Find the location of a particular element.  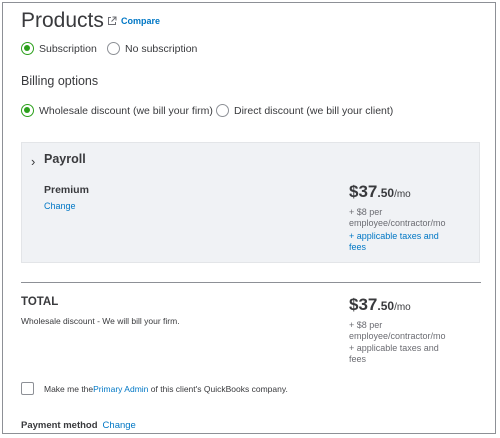

card-per-employee: + $8 per employee/contractor/mo is located at coordinates (397, 218).